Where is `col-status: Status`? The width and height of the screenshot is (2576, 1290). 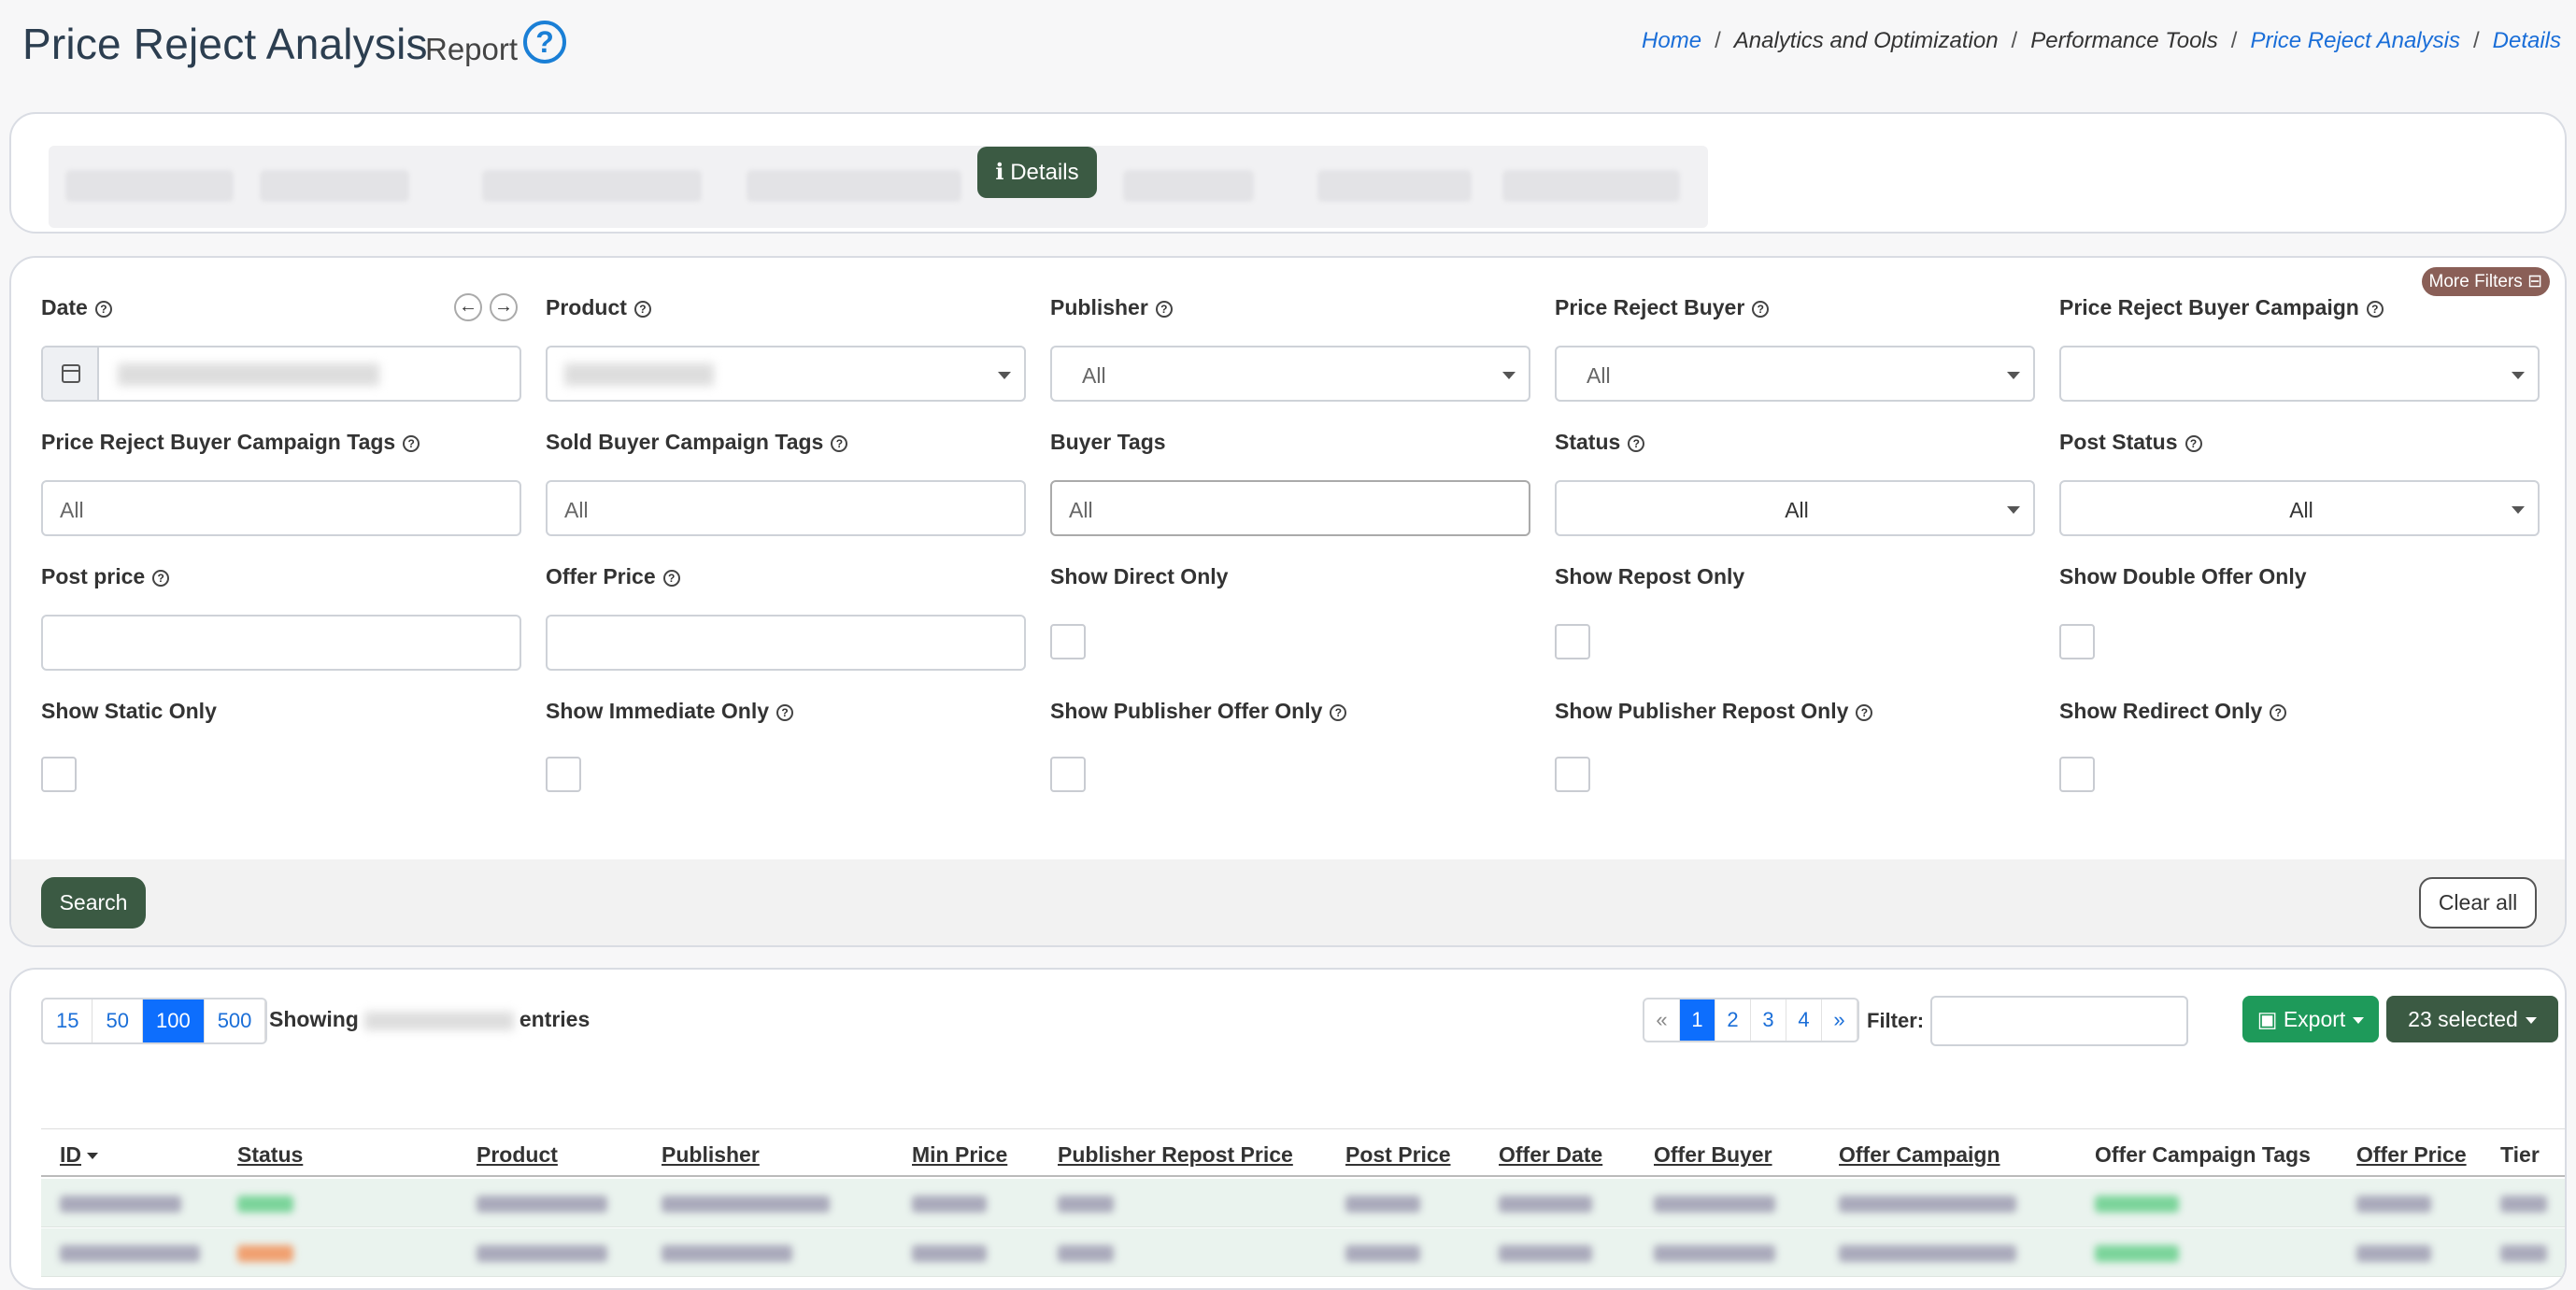 col-status: Status is located at coordinates (270, 1155).